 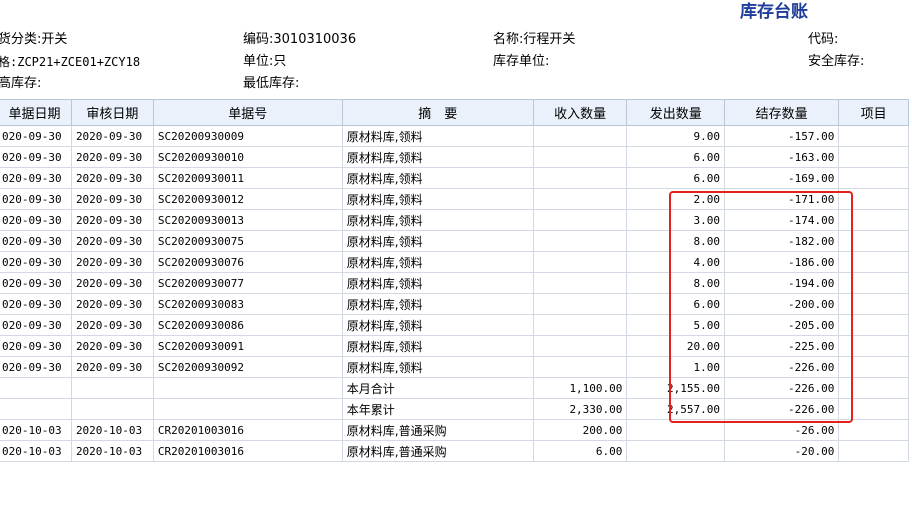 What do you see at coordinates (112, 112) in the screenshot?
I see `col-header-audit-date: 审核日期` at bounding box center [112, 112].